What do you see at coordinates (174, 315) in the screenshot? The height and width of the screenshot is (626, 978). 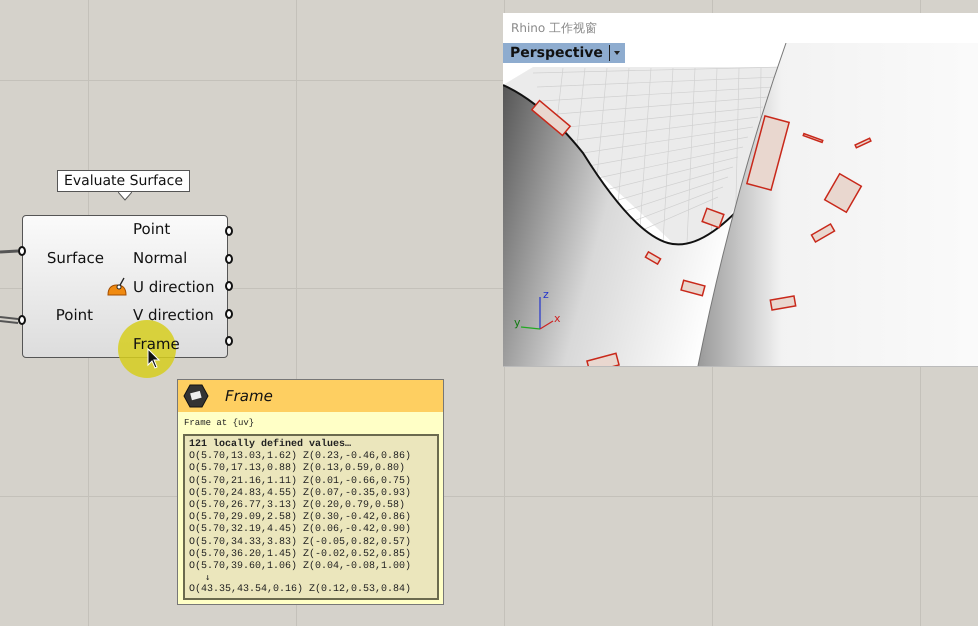 I see `output-label: V direction` at bounding box center [174, 315].